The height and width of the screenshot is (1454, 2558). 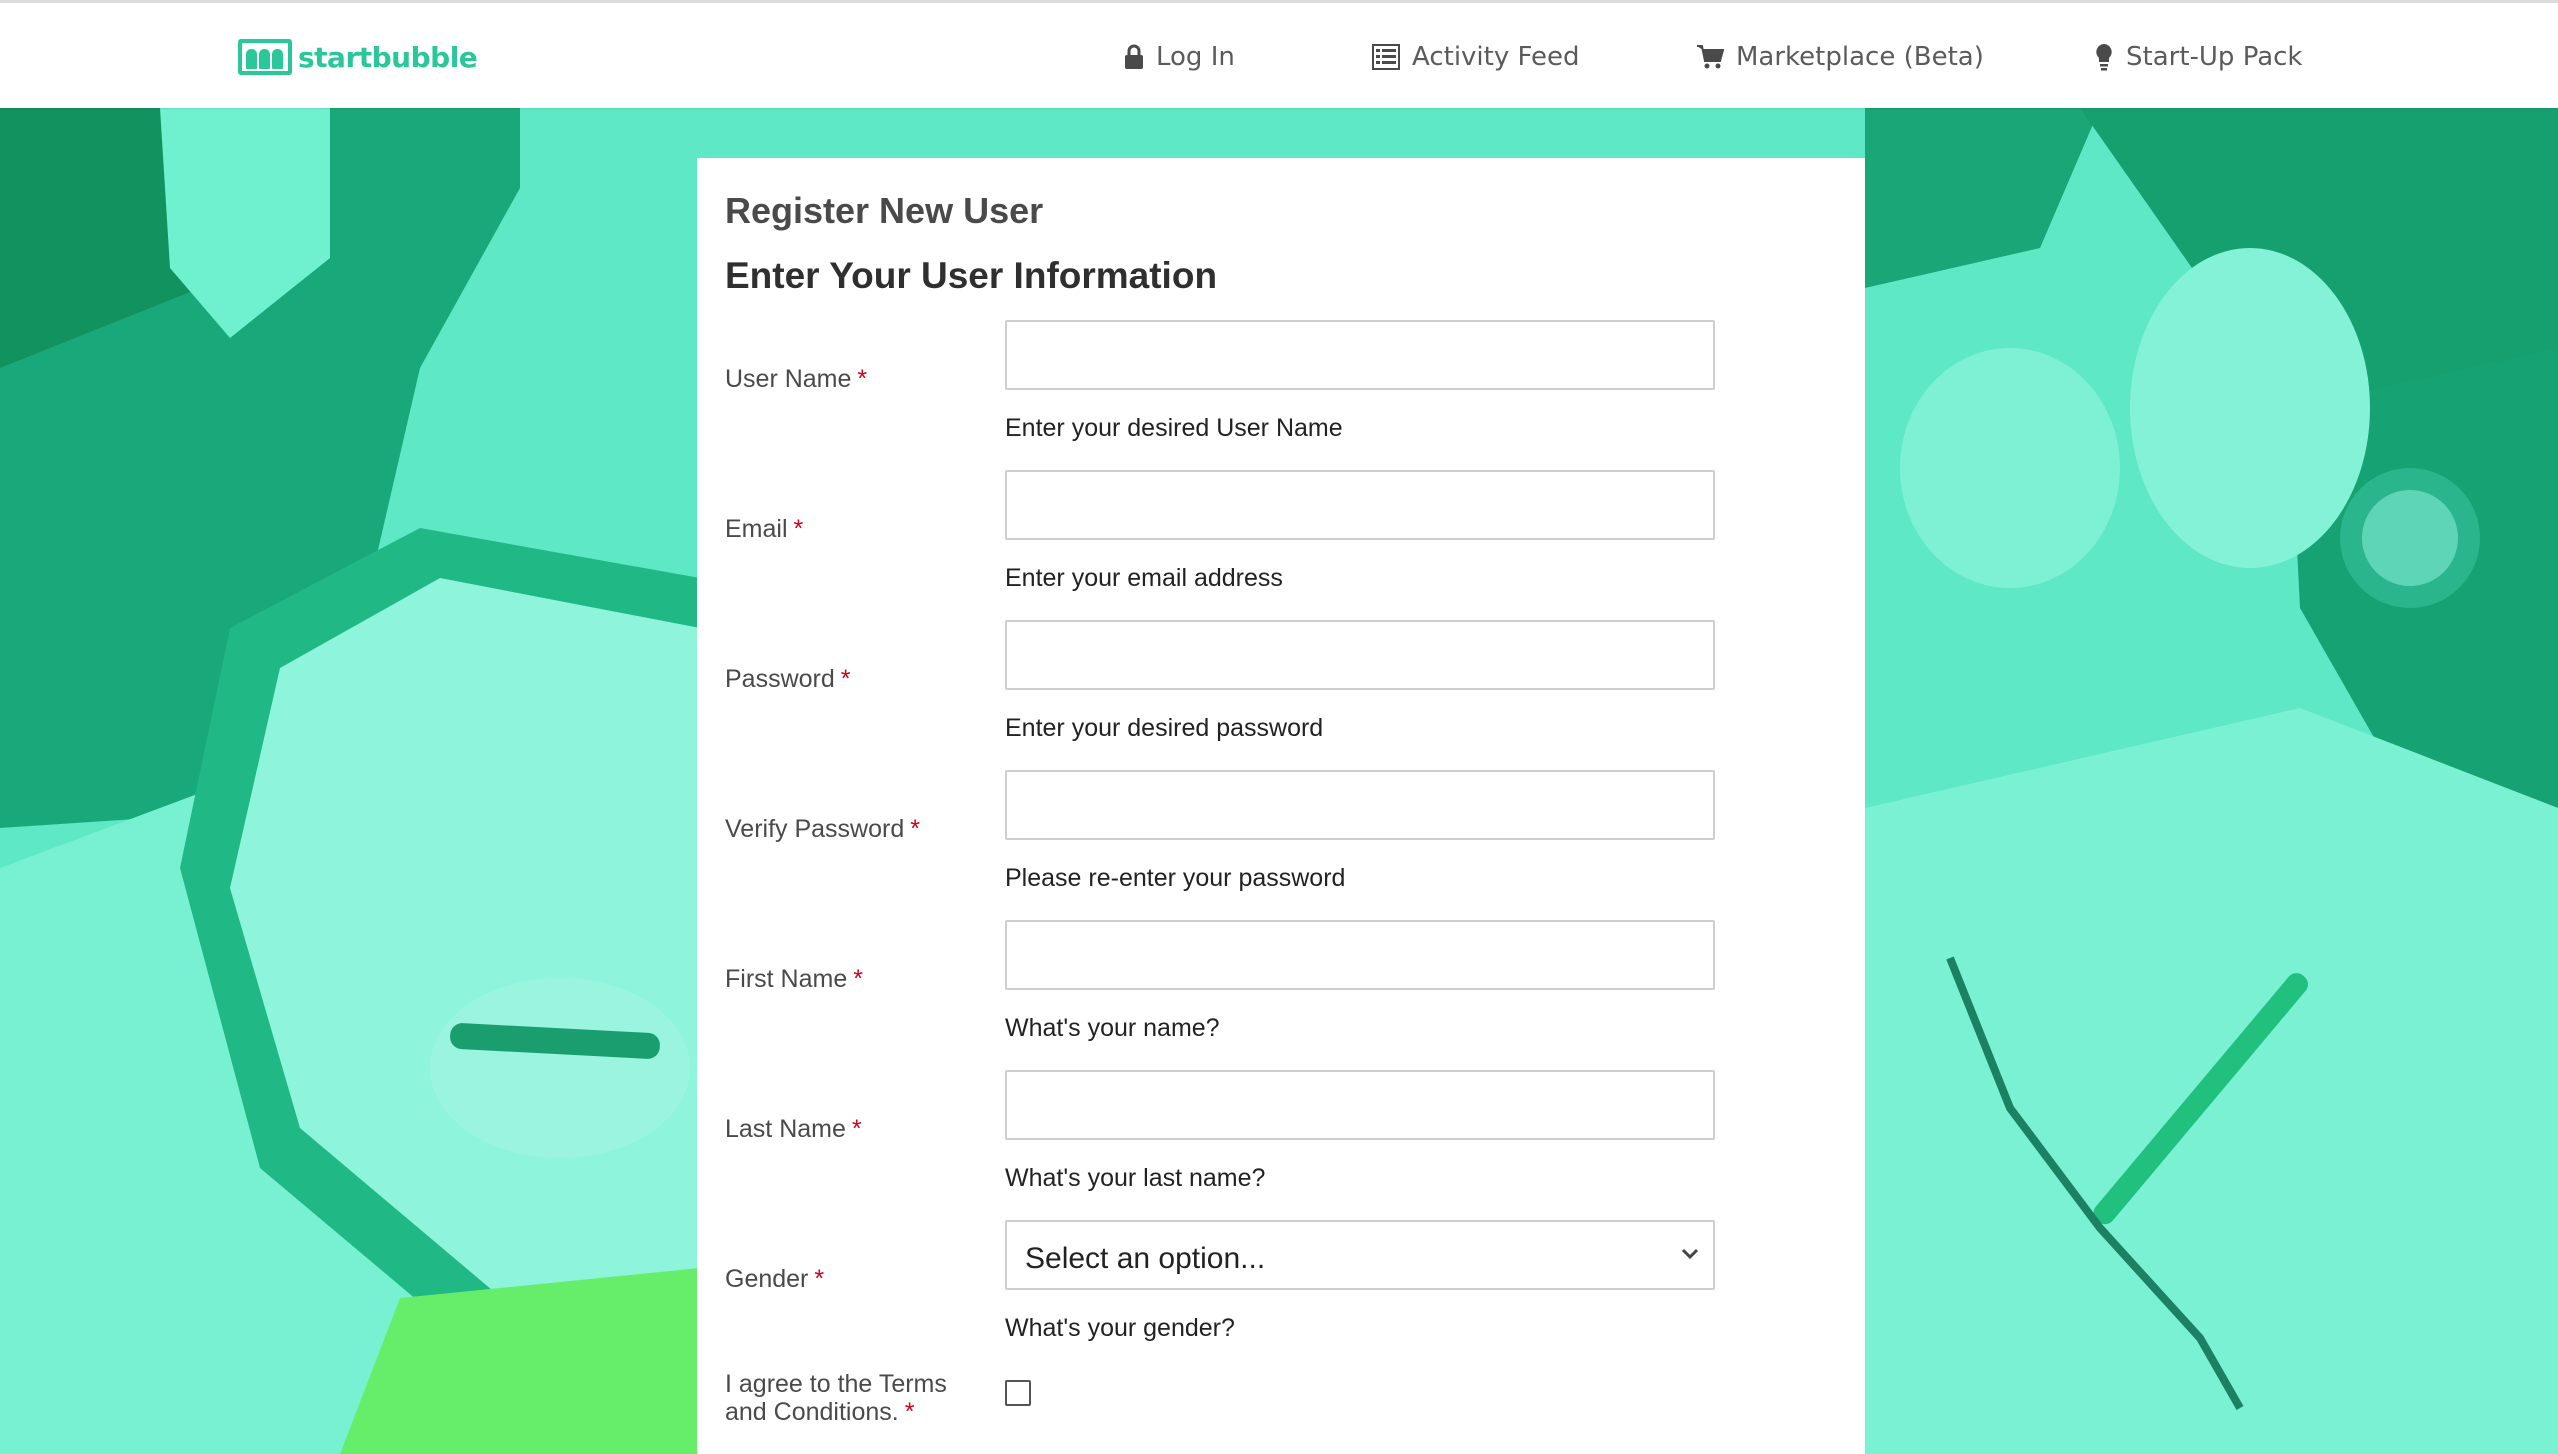 What do you see at coordinates (1120, 1328) in the screenshot?
I see `gender-help: What's your gender?` at bounding box center [1120, 1328].